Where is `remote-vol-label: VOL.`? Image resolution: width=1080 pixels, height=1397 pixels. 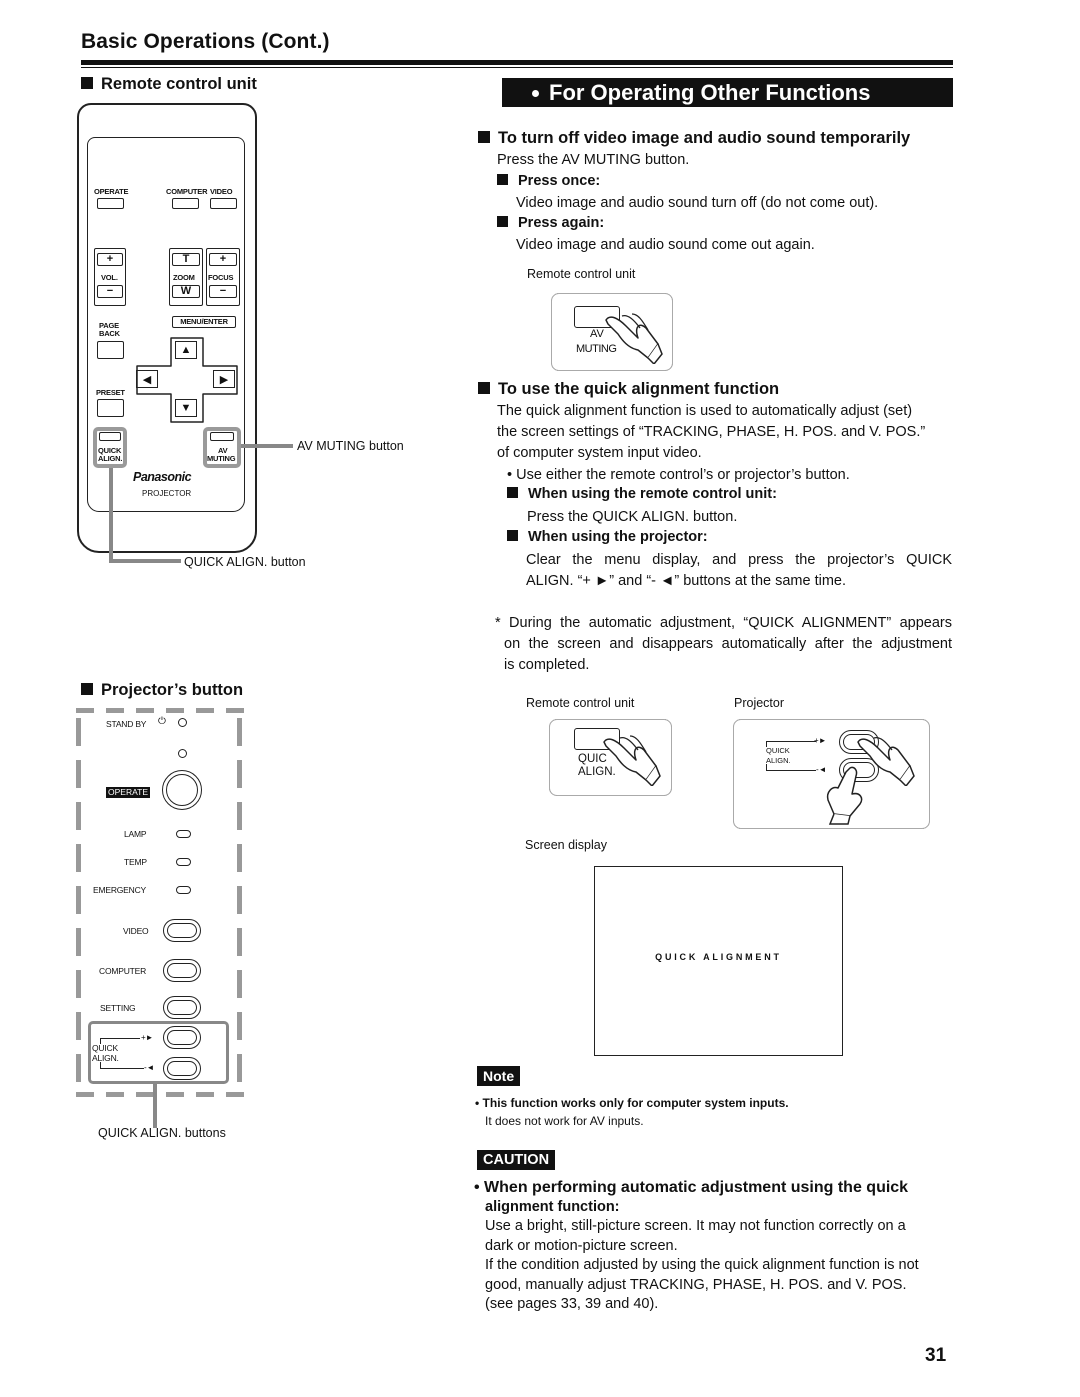
remote-vol-label: VOL. is located at coordinates (109, 277).